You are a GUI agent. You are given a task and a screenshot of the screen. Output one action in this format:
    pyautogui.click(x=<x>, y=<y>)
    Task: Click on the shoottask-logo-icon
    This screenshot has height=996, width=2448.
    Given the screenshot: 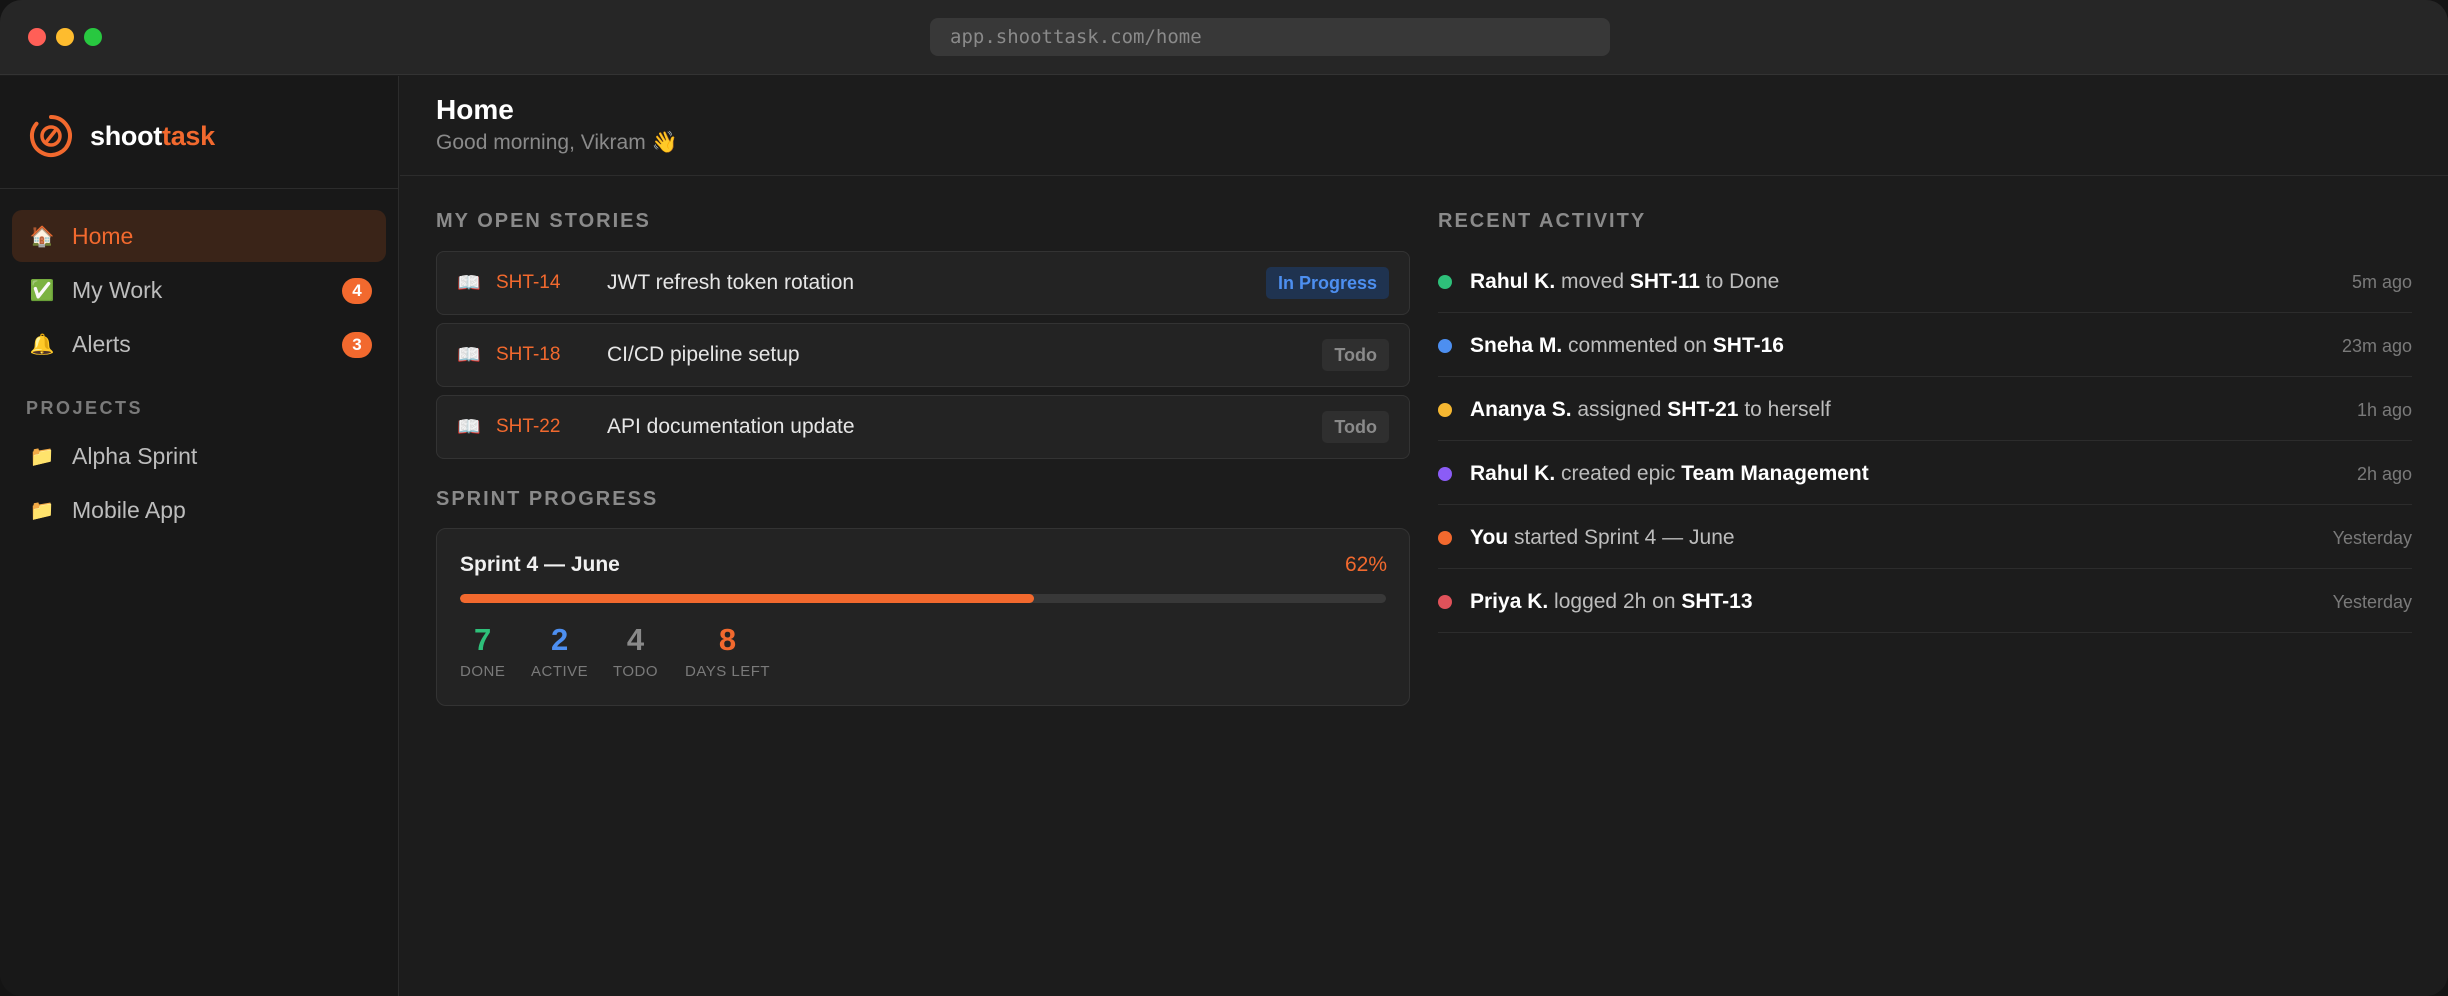 What is the action you would take?
    pyautogui.click(x=51, y=136)
    